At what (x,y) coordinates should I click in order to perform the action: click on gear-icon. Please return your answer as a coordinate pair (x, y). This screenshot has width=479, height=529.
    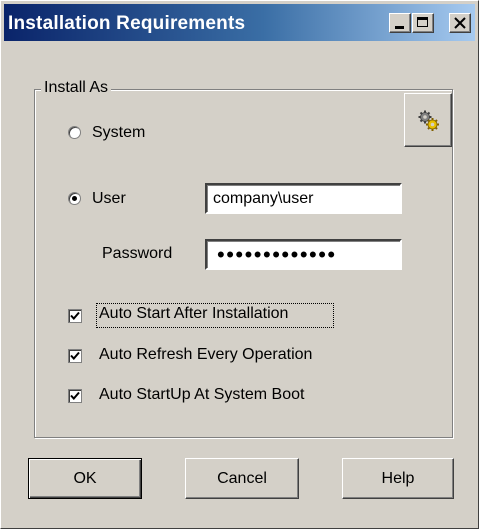
    Looking at the image, I should click on (428, 120).